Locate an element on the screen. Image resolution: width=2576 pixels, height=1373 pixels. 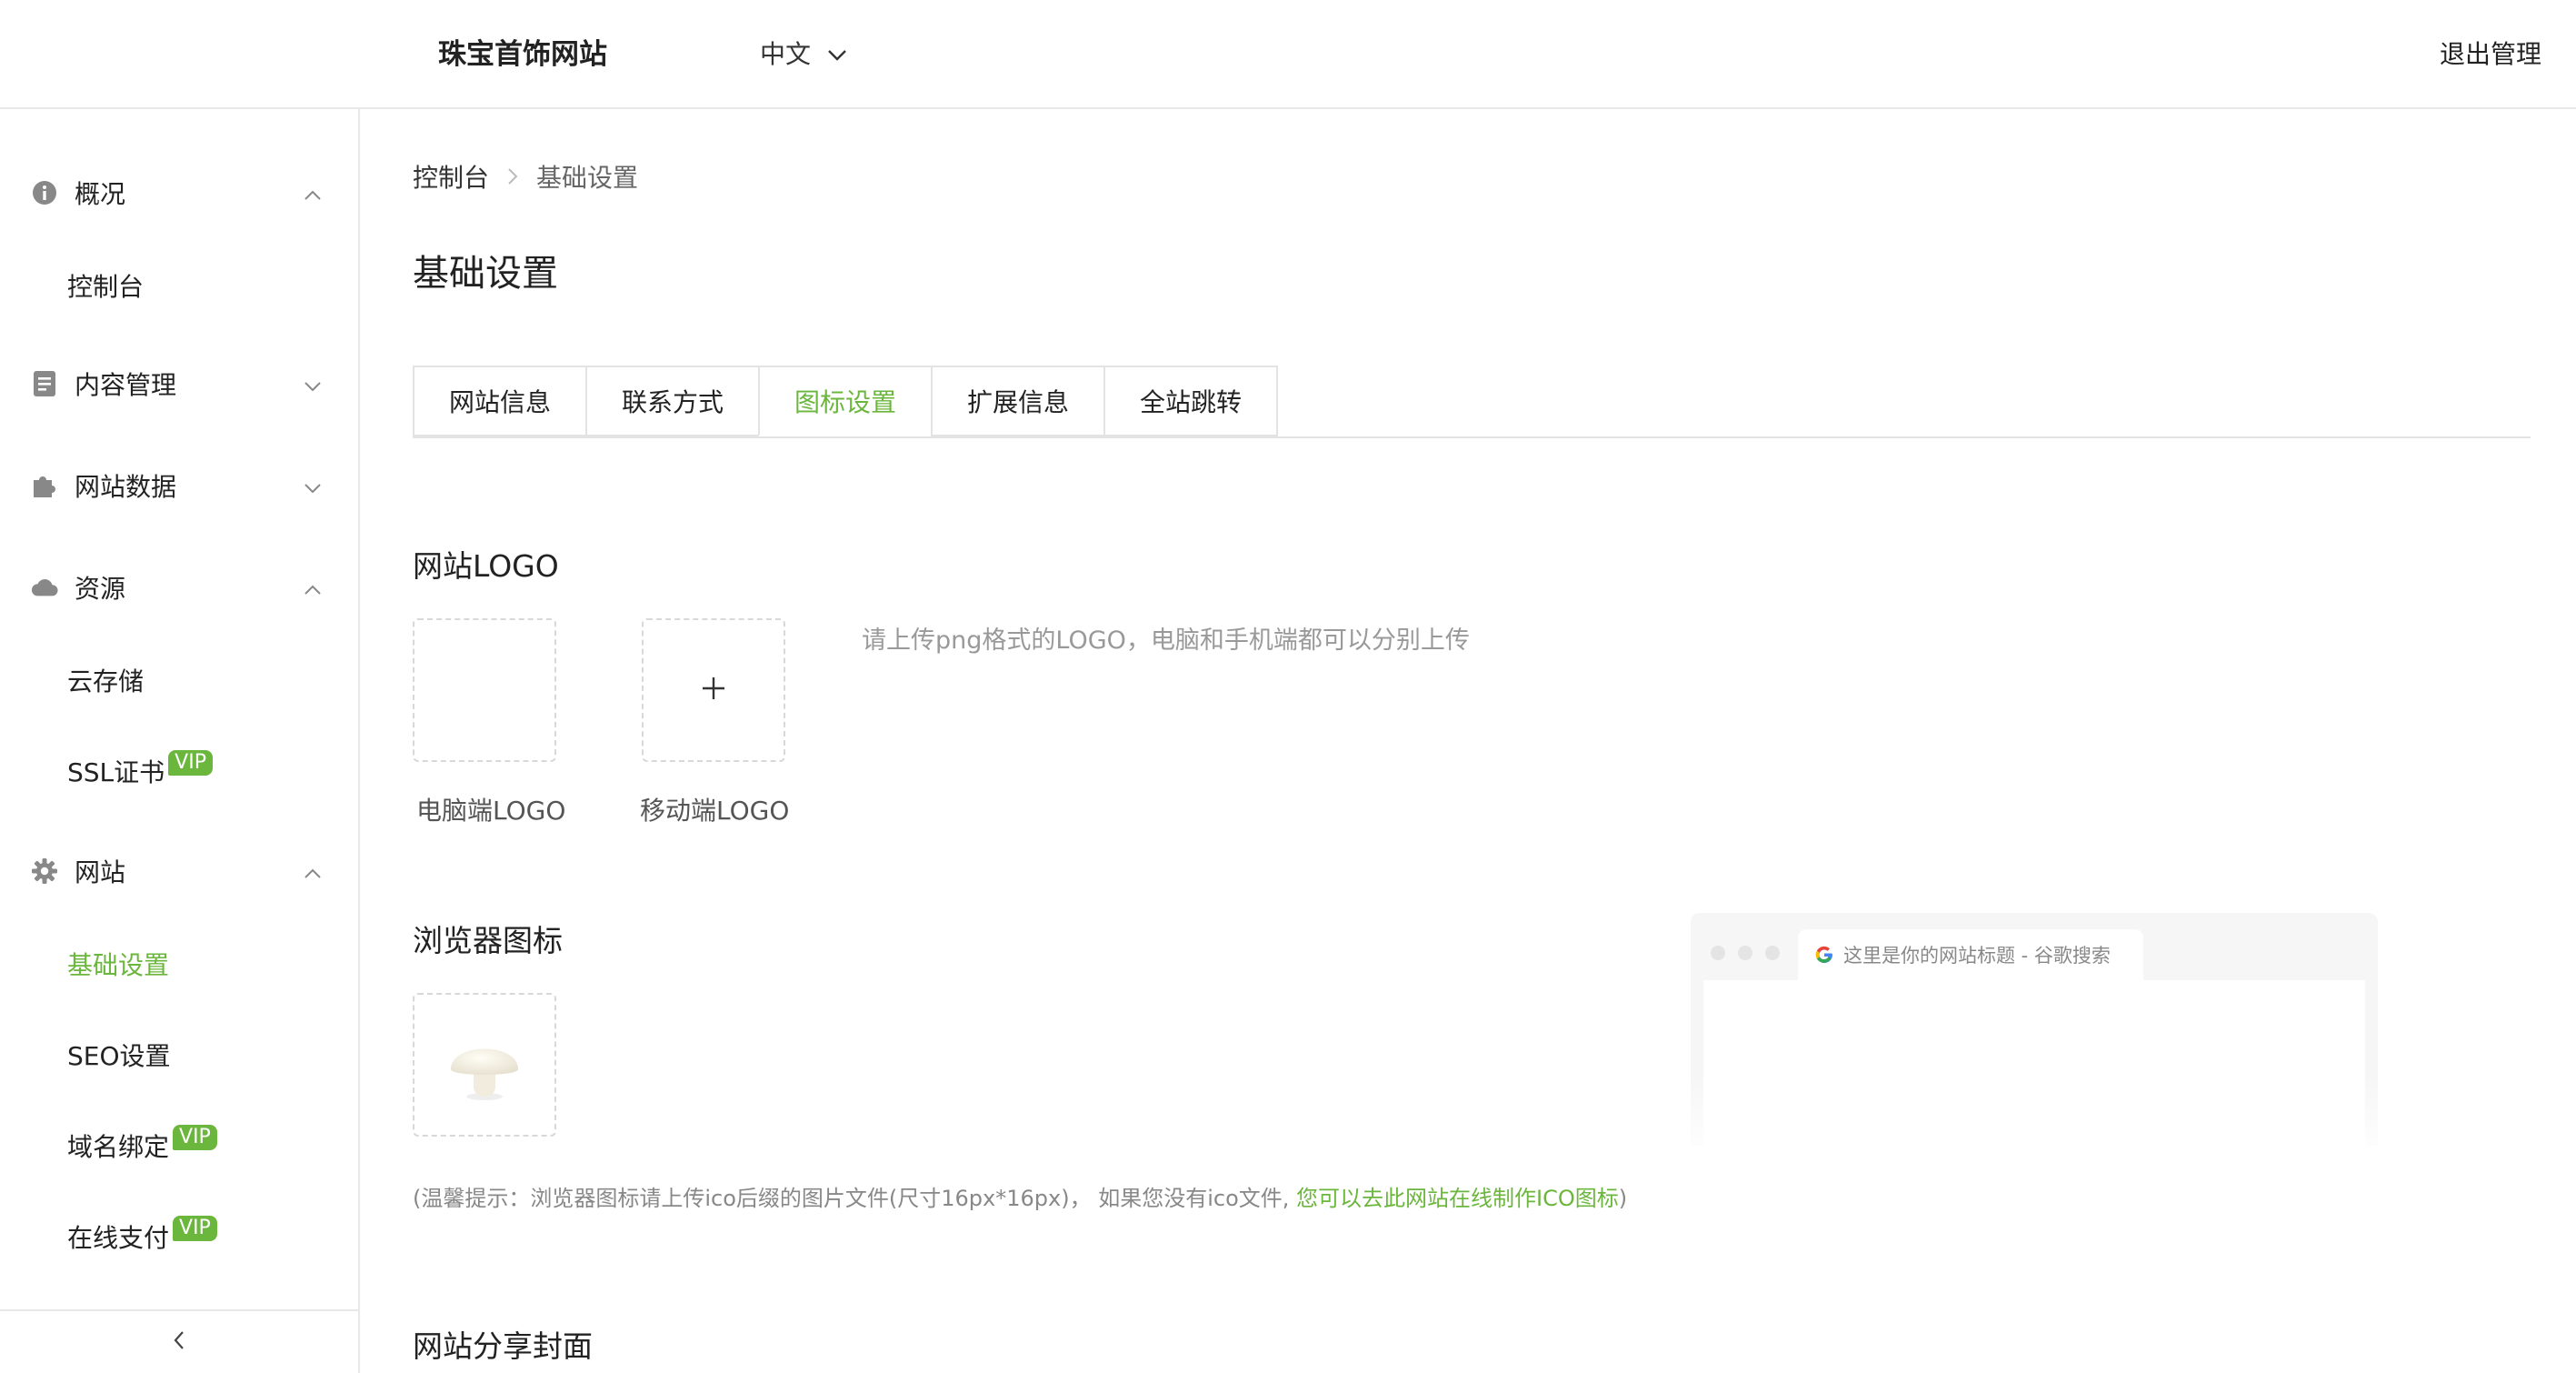
preview-browser-tab: 这里是你的网站标题 - 谷歌搜索 is located at coordinates (1970, 955).